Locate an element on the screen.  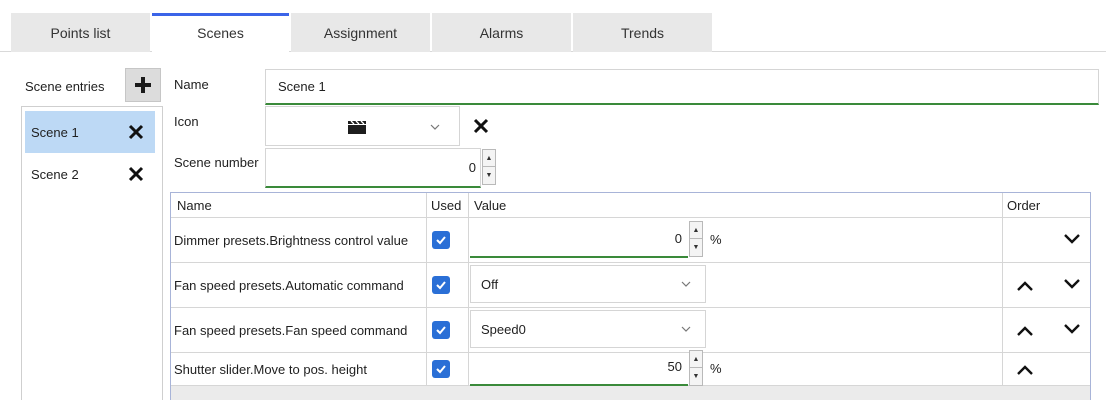
tab-label: Assignment is located at coordinates (360, 32).